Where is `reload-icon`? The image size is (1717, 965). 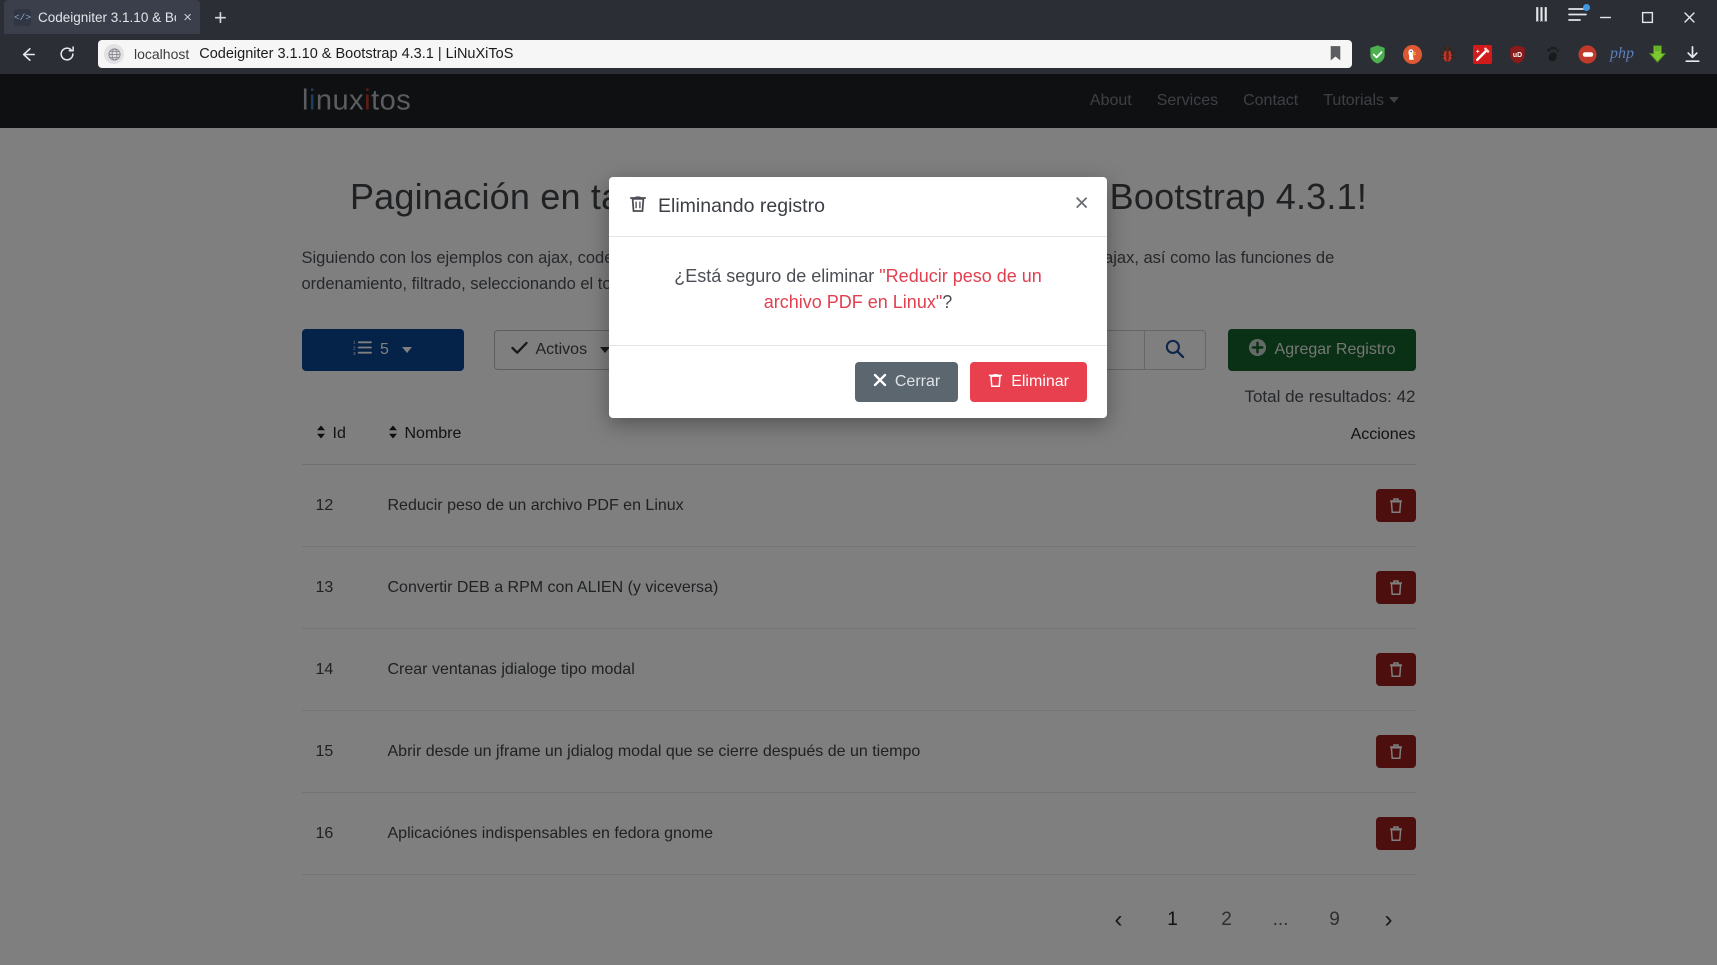
reload-icon is located at coordinates (67, 54).